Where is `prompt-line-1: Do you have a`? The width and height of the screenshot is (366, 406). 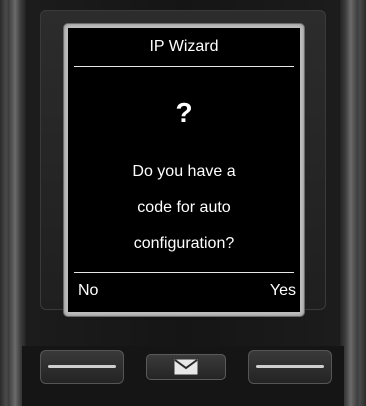
prompt-line-1: Do you have a is located at coordinates (184, 171).